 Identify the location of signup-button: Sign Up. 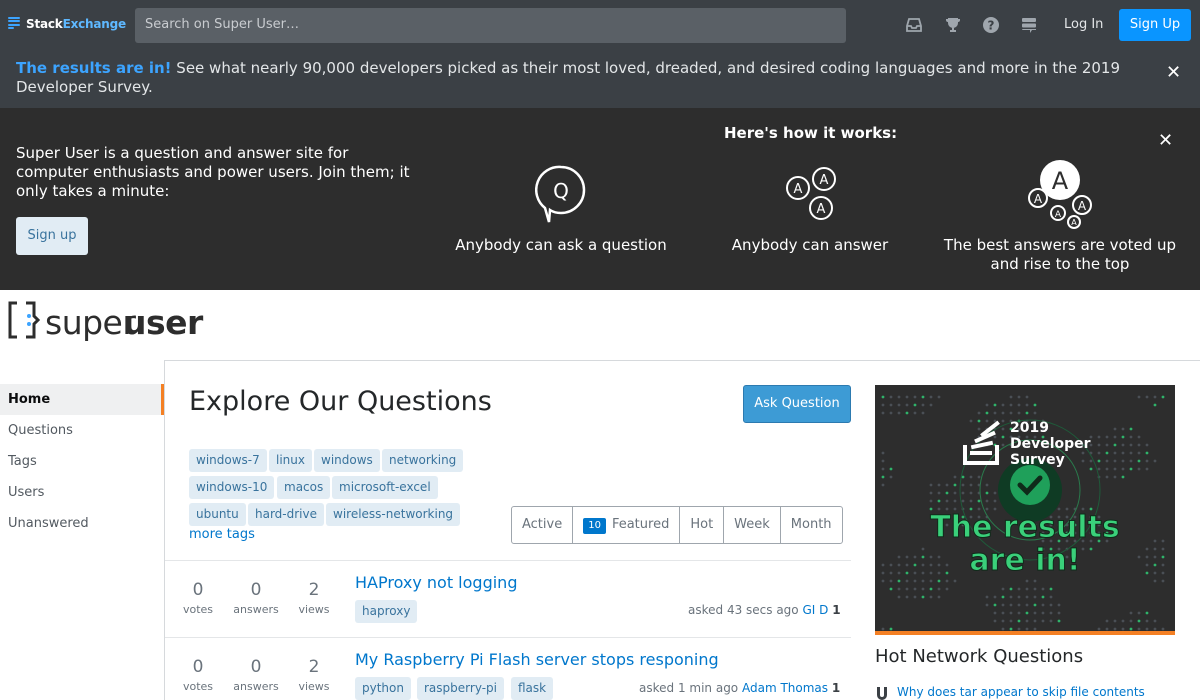
(1155, 25).